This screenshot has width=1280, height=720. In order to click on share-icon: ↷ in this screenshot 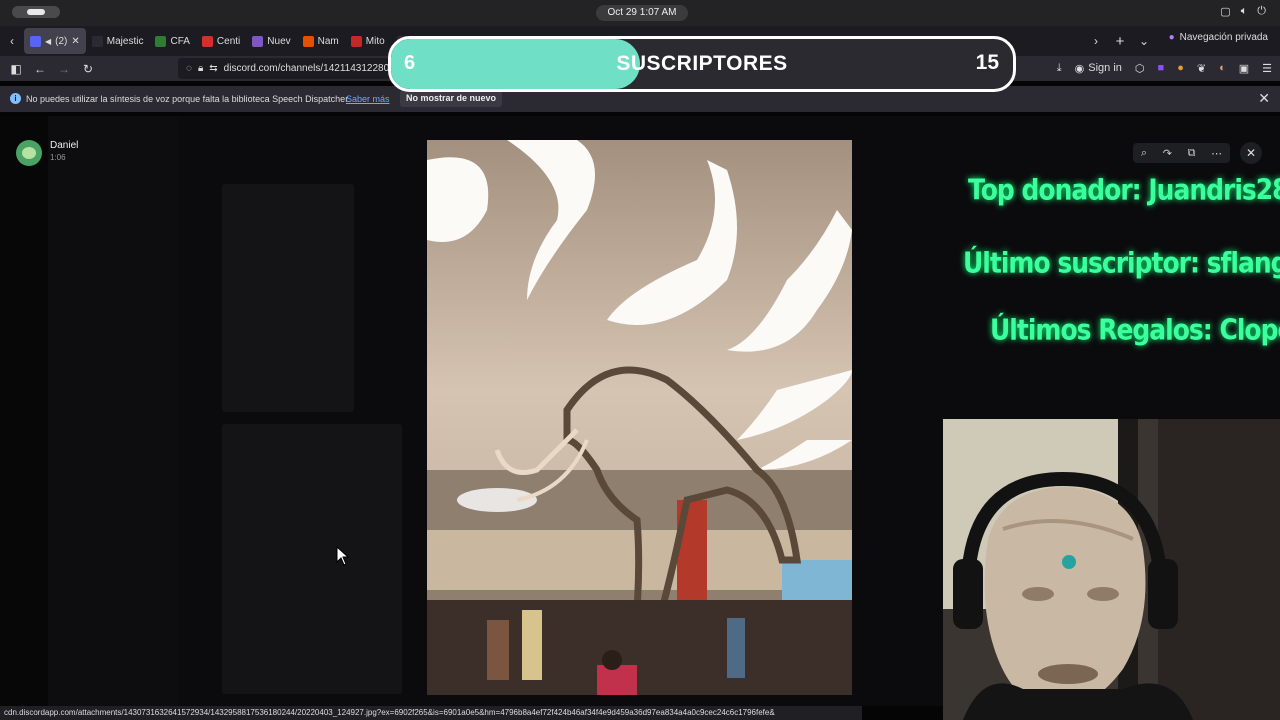, I will do `click(1167, 153)`.